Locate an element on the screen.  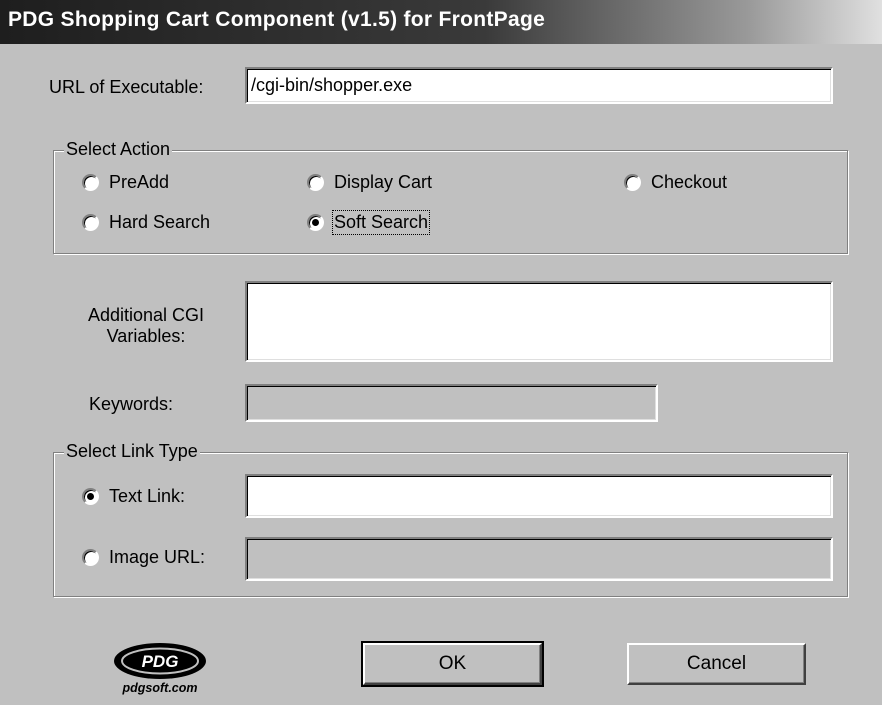
url-label: URL of Executable: is located at coordinates (126, 87).